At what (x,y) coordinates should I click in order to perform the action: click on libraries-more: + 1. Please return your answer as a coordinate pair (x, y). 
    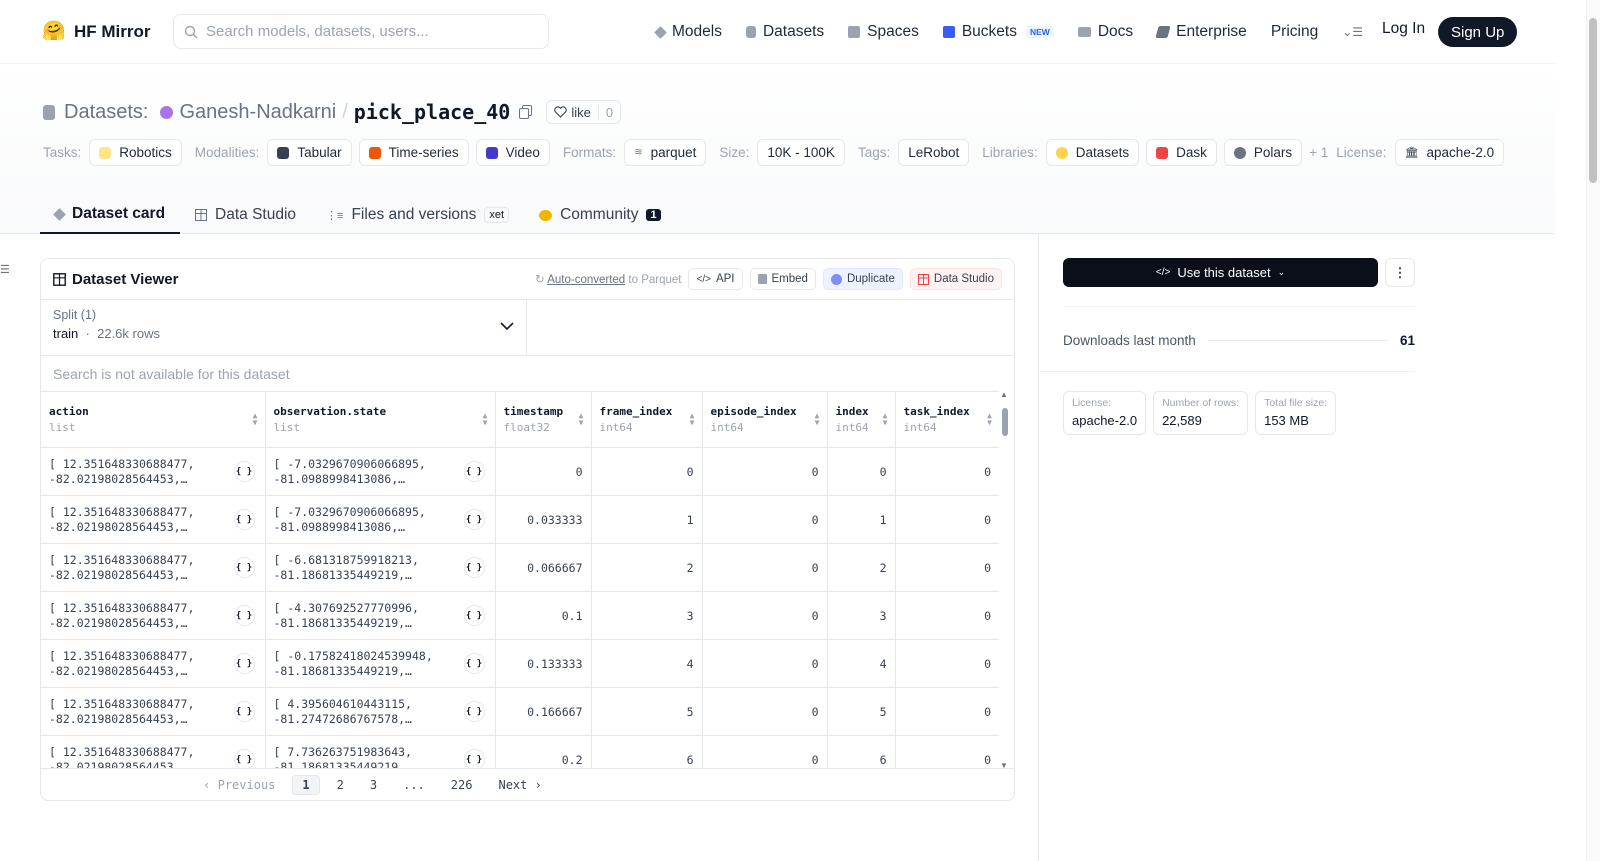
    Looking at the image, I should click on (1318, 152).